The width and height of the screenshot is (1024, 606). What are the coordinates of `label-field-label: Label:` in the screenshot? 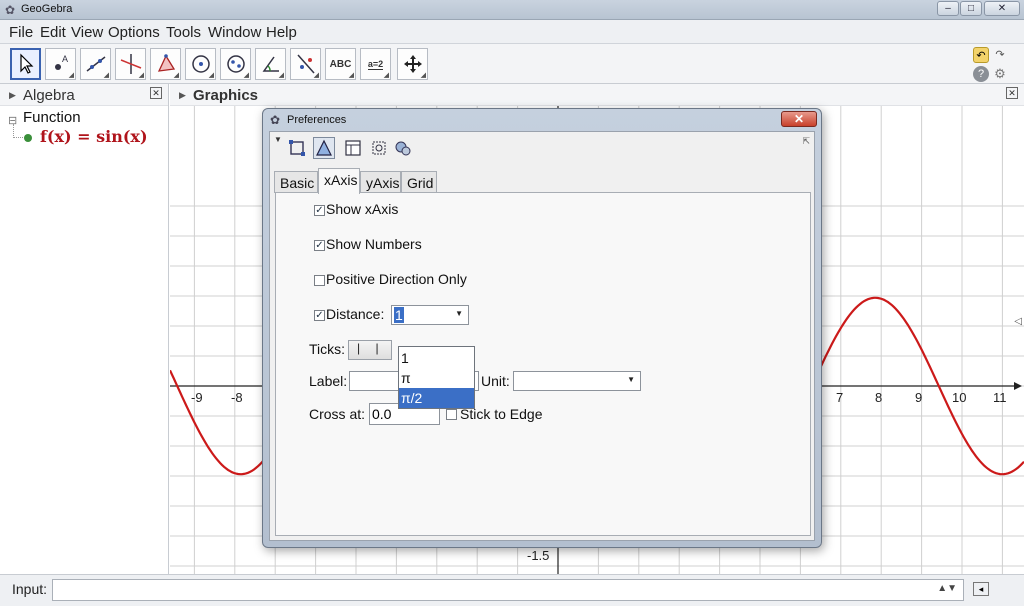 It's located at (328, 381).